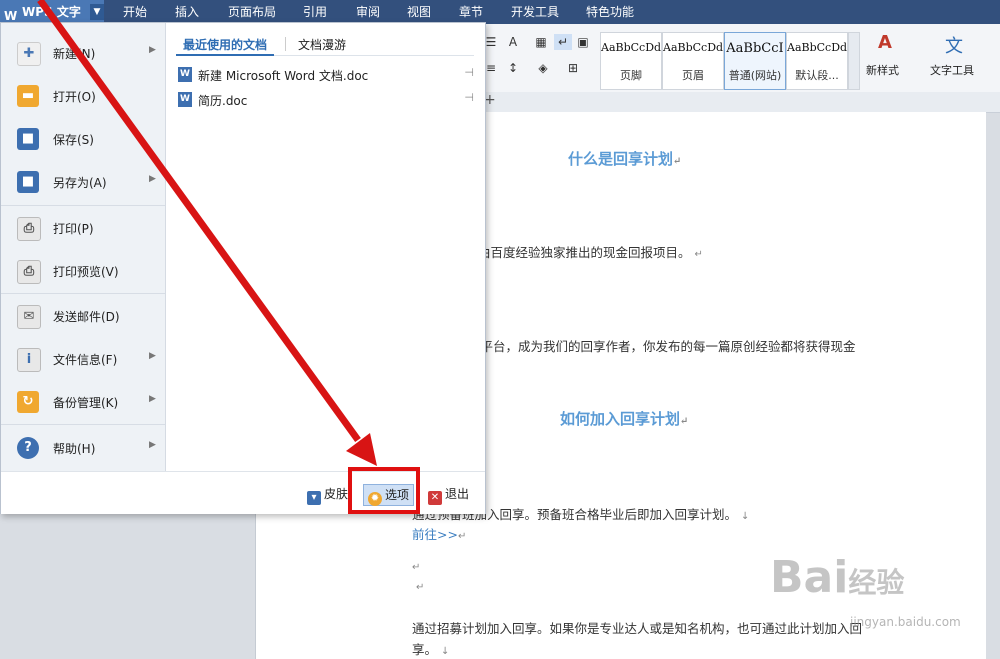  I want to click on doc-line: 验平台，成为我们的回享作者，你发布的每一篇原创经验都将获得现金, so click(662, 346).